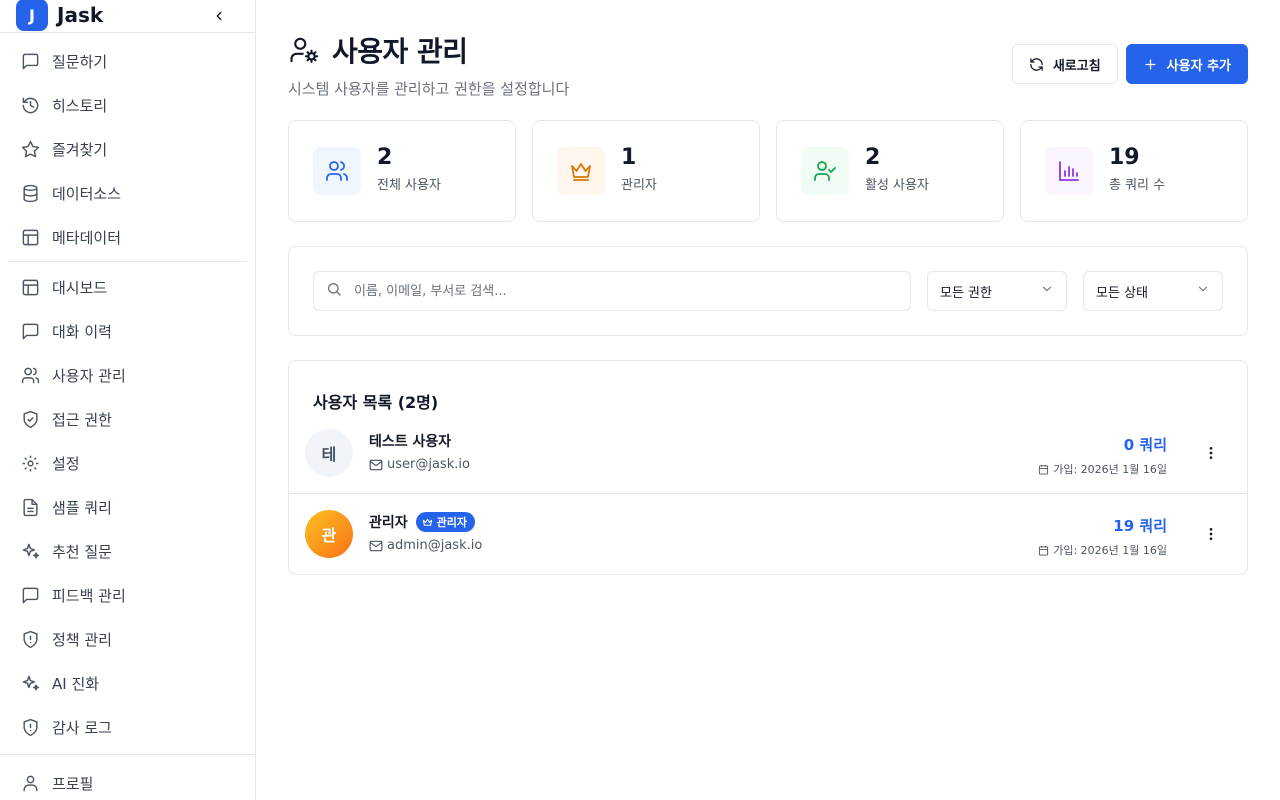  What do you see at coordinates (127, 61) in the screenshot?
I see `sidebar-item-ask: 질문하기` at bounding box center [127, 61].